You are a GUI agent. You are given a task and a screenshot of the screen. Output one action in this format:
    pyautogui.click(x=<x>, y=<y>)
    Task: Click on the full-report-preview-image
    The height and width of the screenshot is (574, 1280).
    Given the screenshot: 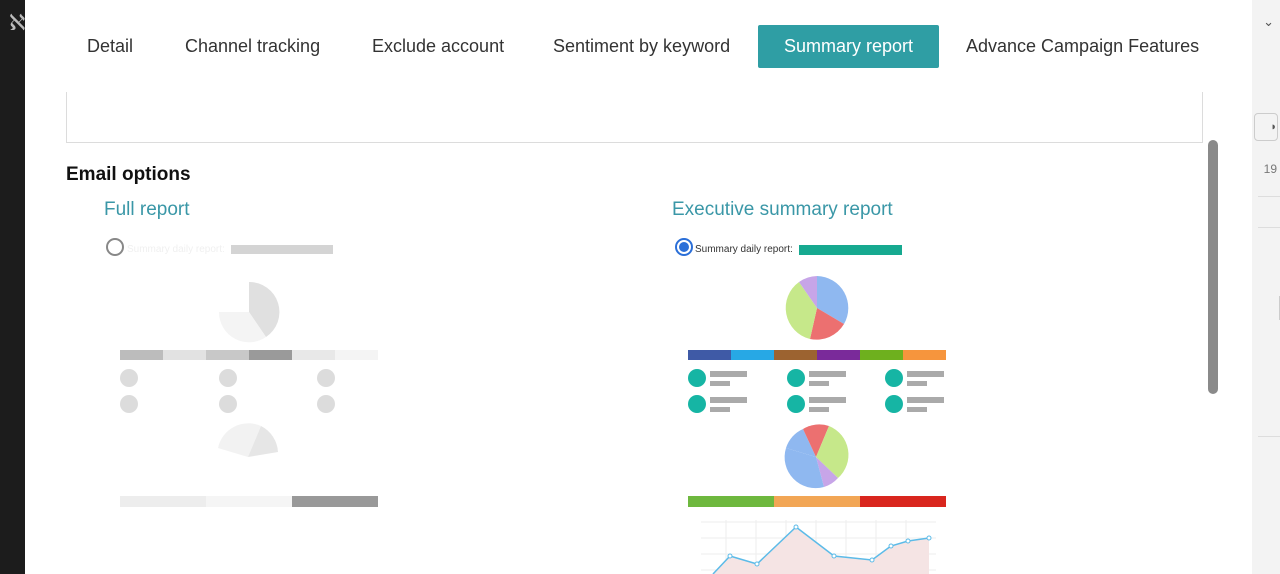 What is the action you would take?
    pyautogui.click(x=249, y=376)
    